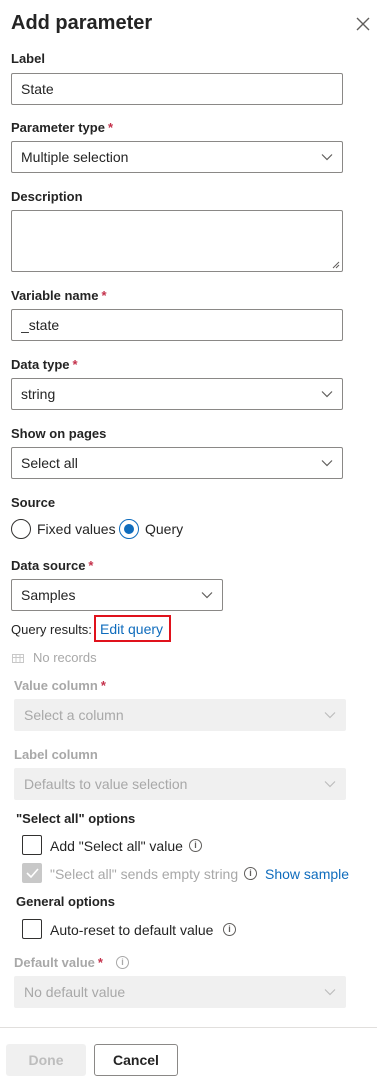 Image resolution: width=377 pixels, height=1087 pixels. What do you see at coordinates (21, 529) in the screenshot?
I see `radio-fixed-values` at bounding box center [21, 529].